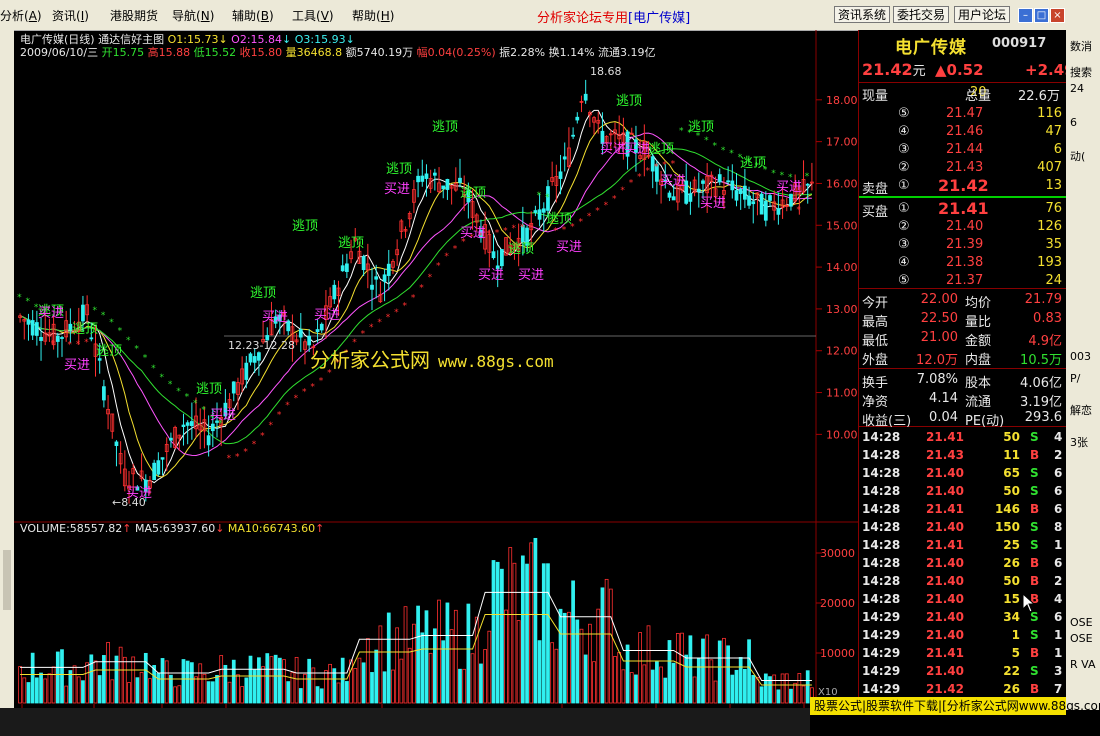 This screenshot has height=736, width=1100. I want to click on menu-analysis: 分析(A), so click(21, 15).